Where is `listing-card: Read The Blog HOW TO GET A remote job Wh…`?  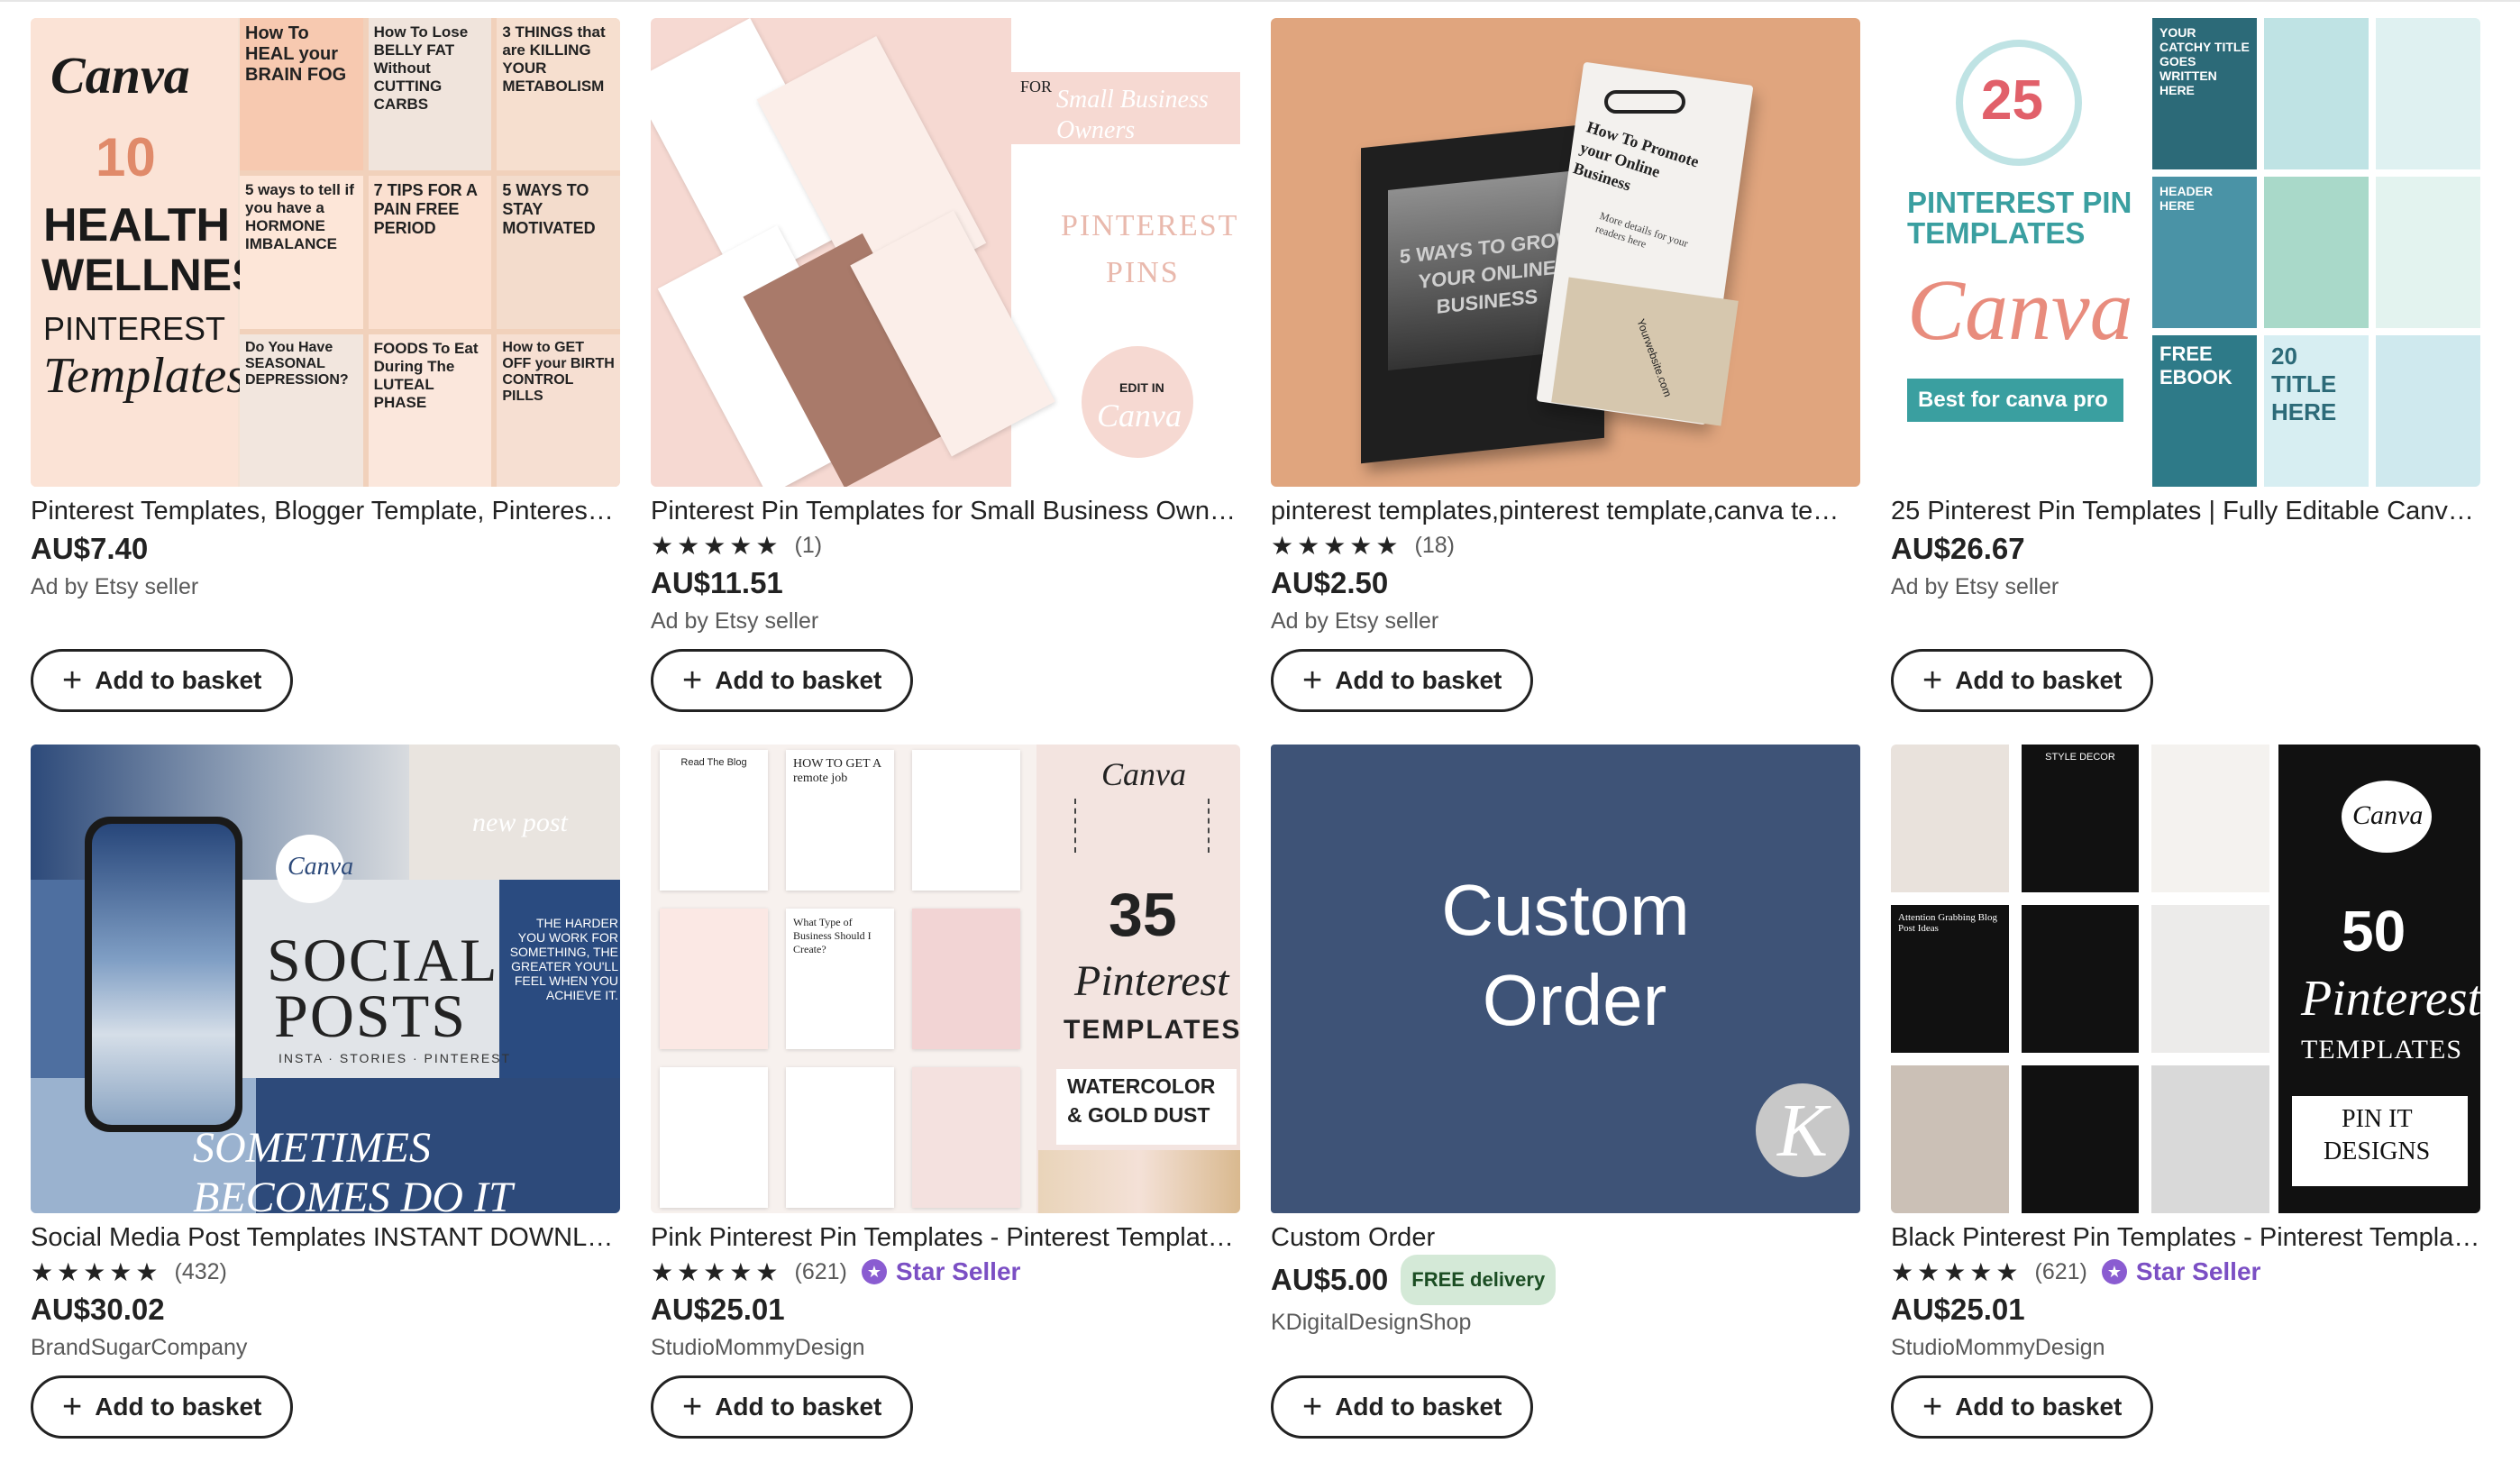 listing-card: Read The Blog HOW TO GET A remote job Wh… is located at coordinates (946, 1108).